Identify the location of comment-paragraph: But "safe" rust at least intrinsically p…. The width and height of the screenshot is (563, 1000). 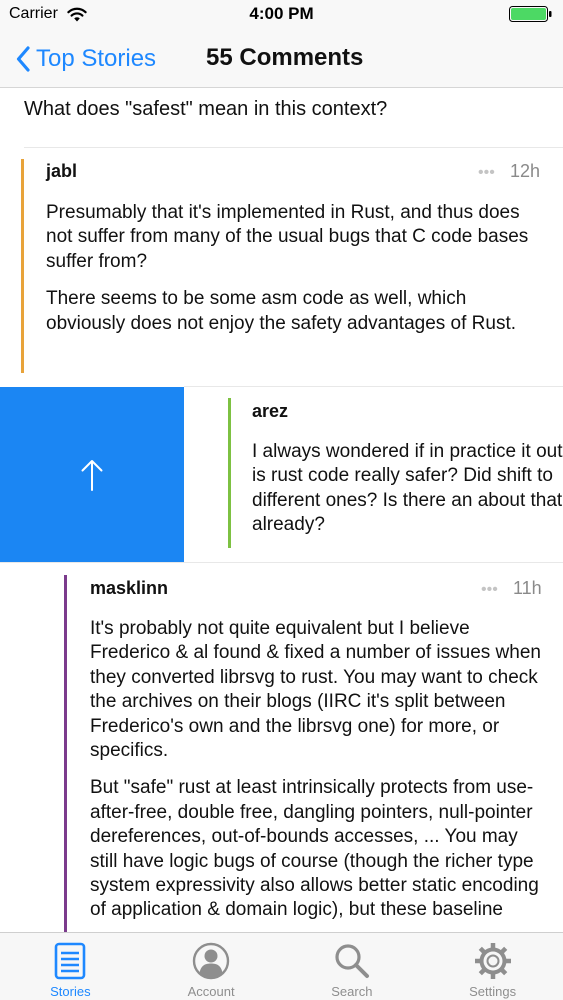
(314, 849).